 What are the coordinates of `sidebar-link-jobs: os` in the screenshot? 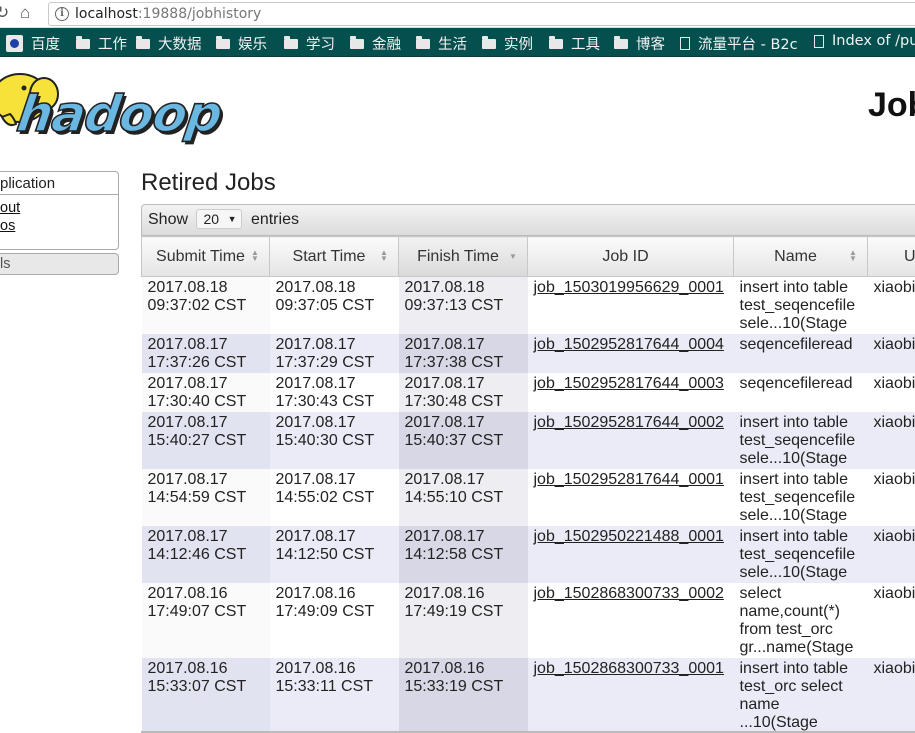 It's located at (59, 226).